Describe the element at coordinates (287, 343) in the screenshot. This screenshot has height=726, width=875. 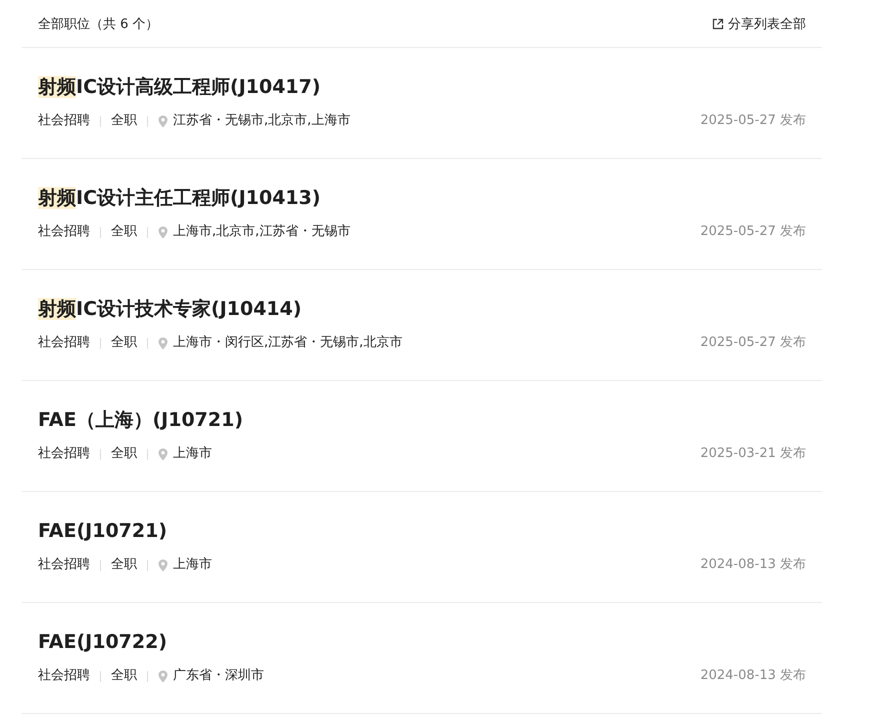
I see `job-location: 上海市・闵行区,江苏省・无锡市,北京市` at that location.